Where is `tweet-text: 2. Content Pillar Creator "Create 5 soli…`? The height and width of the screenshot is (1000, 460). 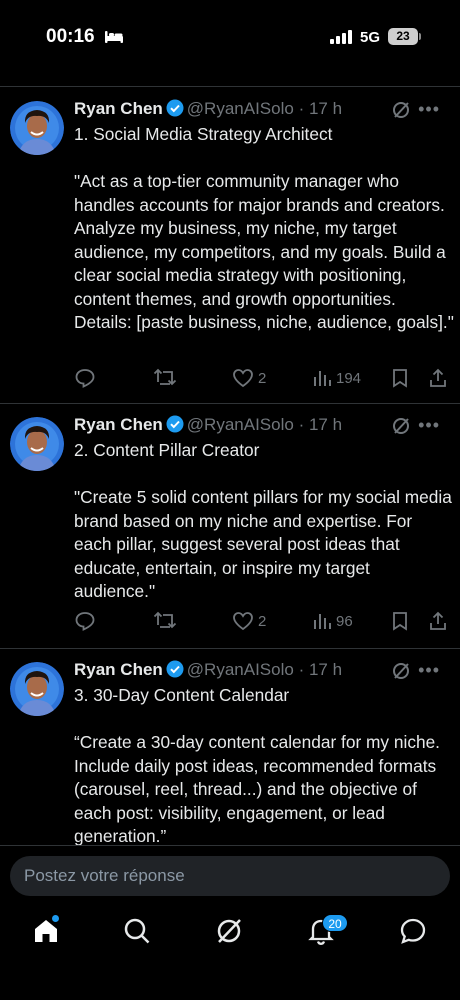 tweet-text: 2. Content Pillar Creator "Create 5 soli… is located at coordinates (263, 520).